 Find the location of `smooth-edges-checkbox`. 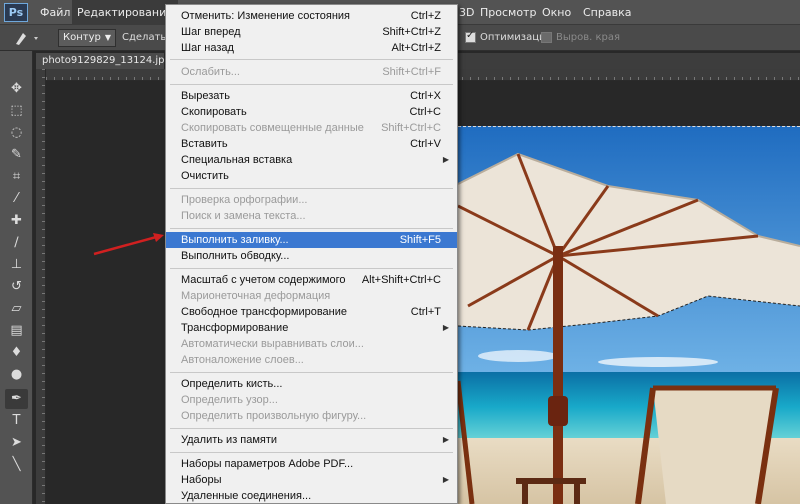

smooth-edges-checkbox is located at coordinates (546, 37).